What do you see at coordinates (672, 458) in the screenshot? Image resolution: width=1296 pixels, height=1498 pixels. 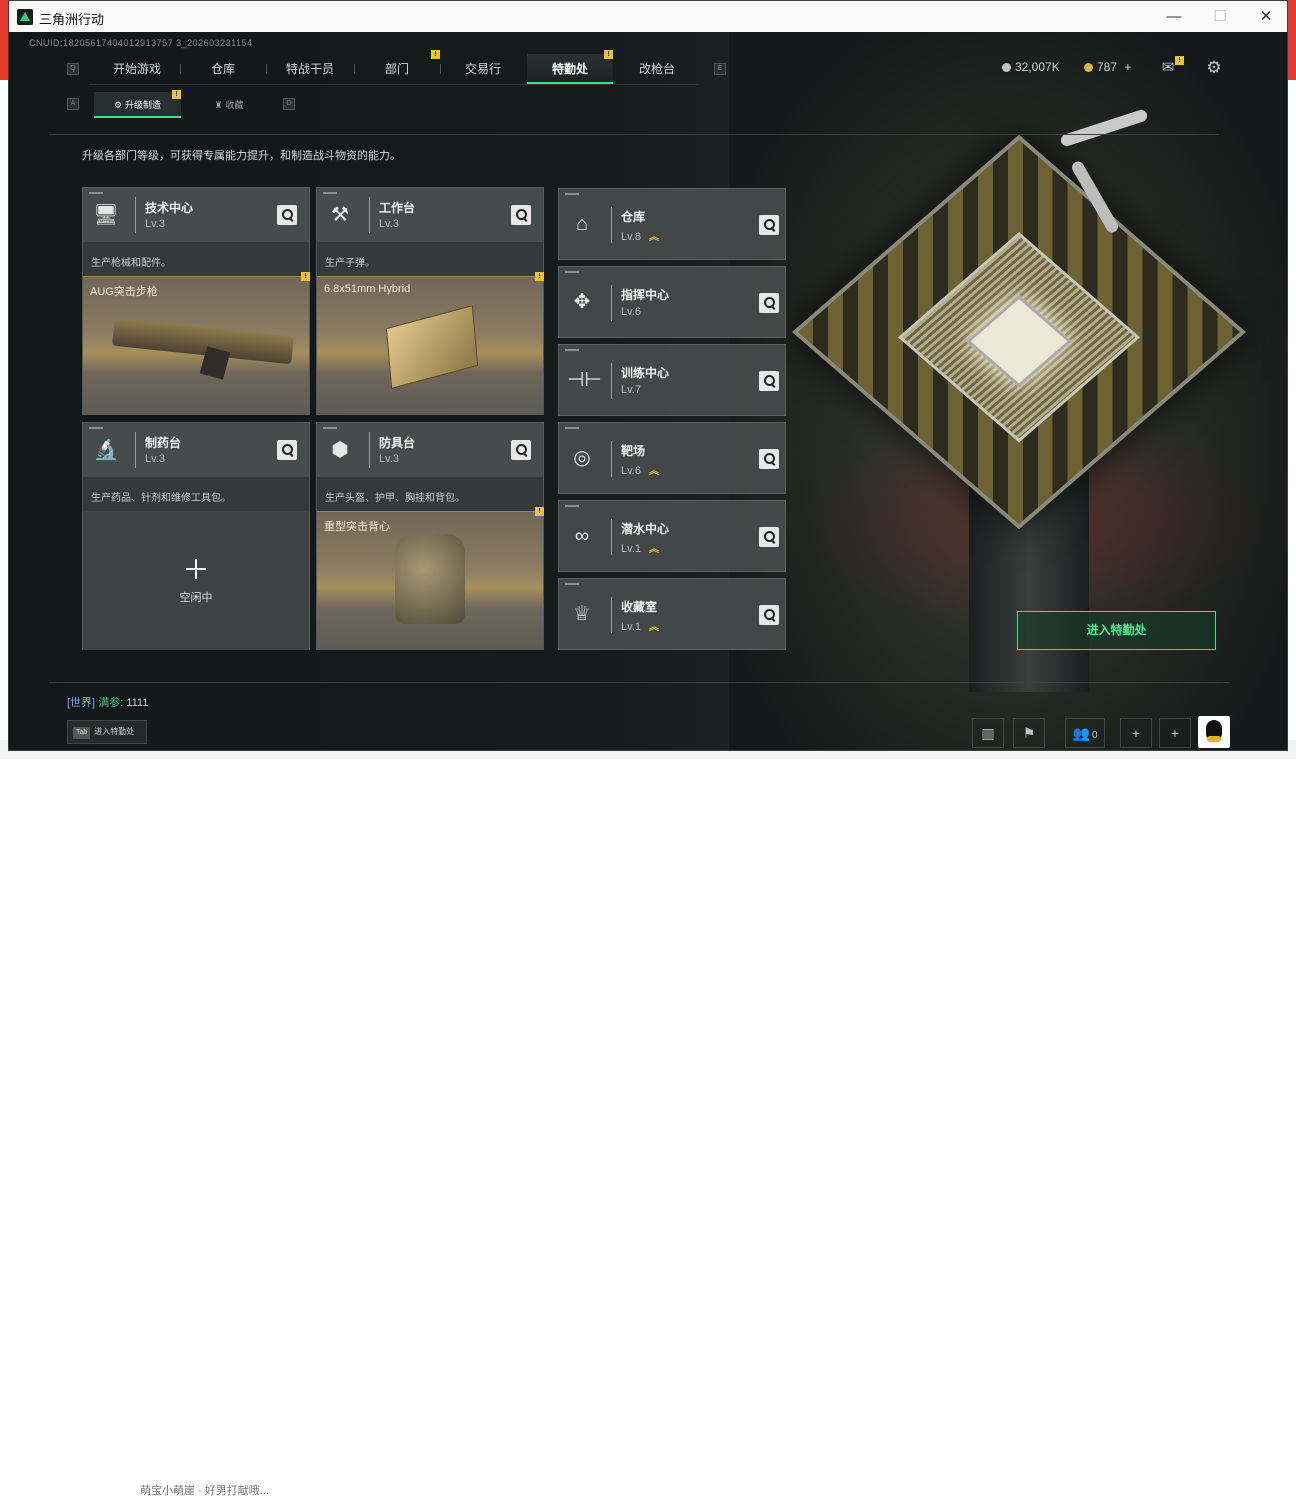 I see `facility-shooting-range: ◎ 靶场 Lv.6 ︽` at bounding box center [672, 458].